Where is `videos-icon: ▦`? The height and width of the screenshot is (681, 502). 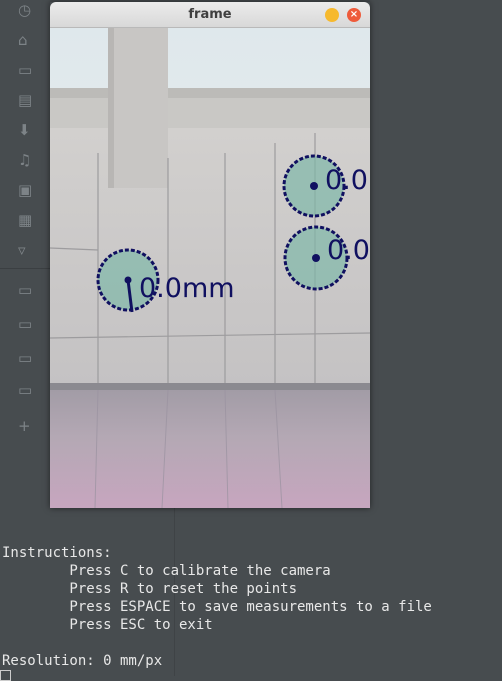
videos-icon: ▦ is located at coordinates (28, 220).